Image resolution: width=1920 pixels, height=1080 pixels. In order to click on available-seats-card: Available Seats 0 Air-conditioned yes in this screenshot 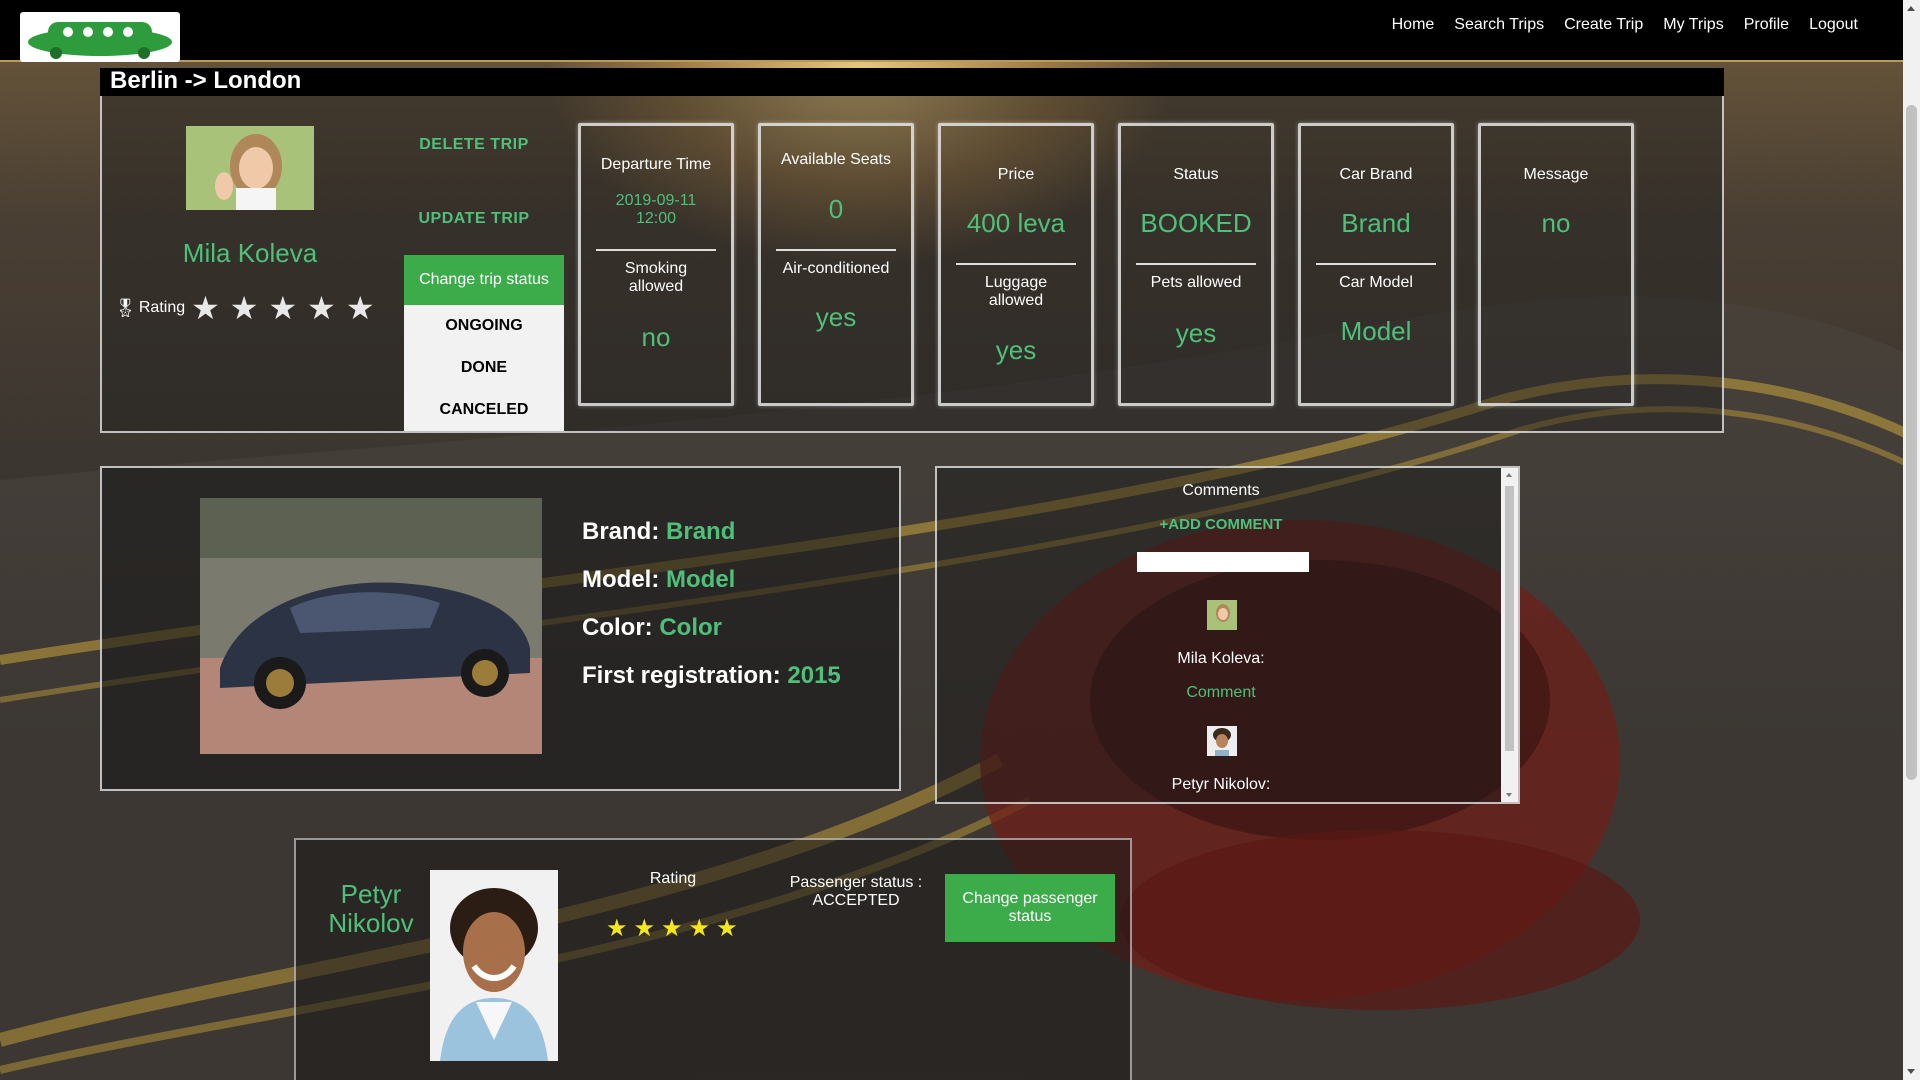, I will do `click(836, 264)`.